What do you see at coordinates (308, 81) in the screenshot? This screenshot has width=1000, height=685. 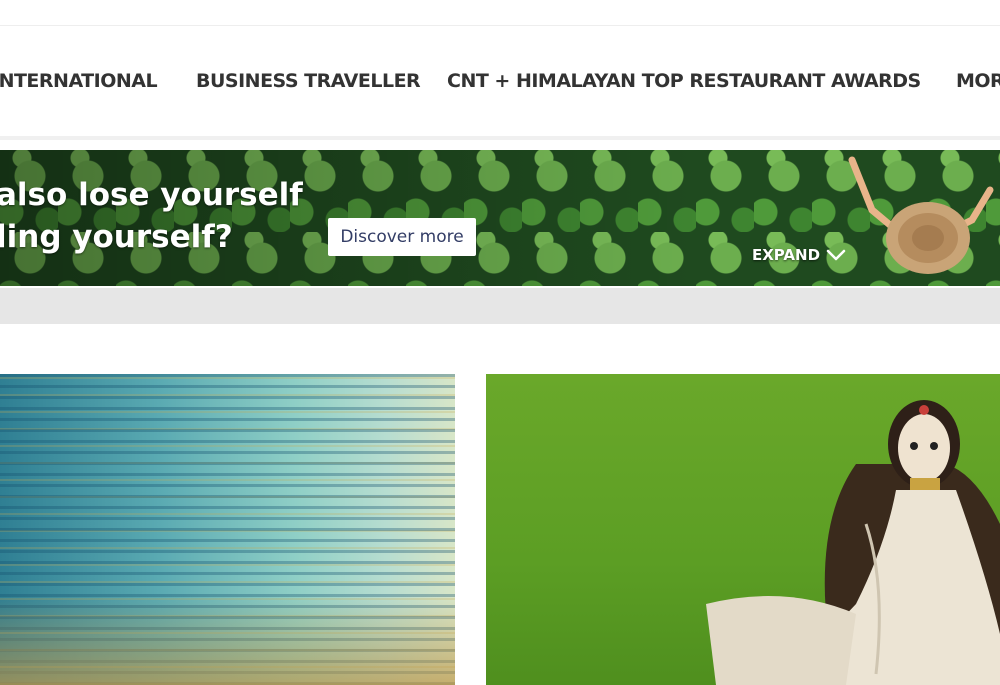 I see `nav-item-business-traveller: BUSINESS TRAVELLER` at bounding box center [308, 81].